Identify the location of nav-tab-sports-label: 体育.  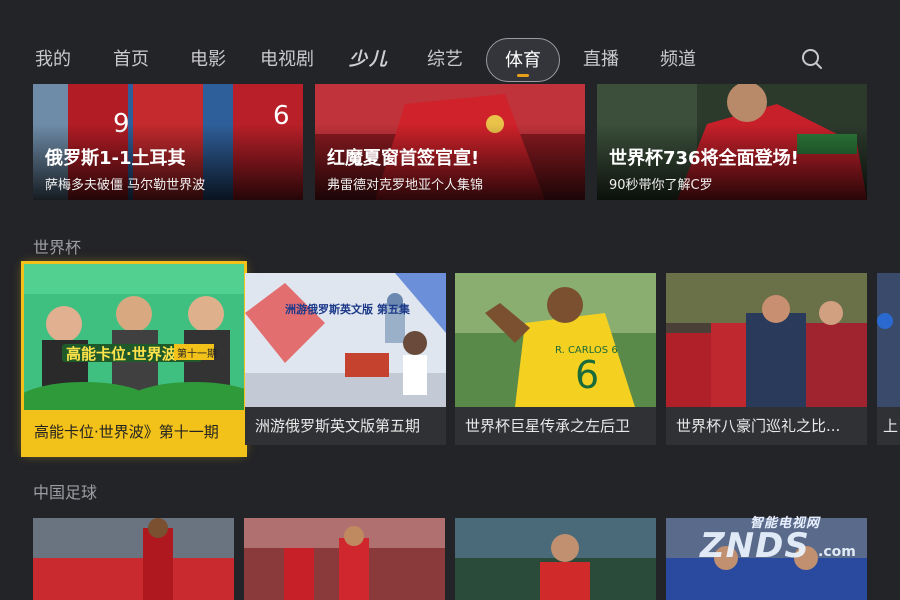
(523, 60).